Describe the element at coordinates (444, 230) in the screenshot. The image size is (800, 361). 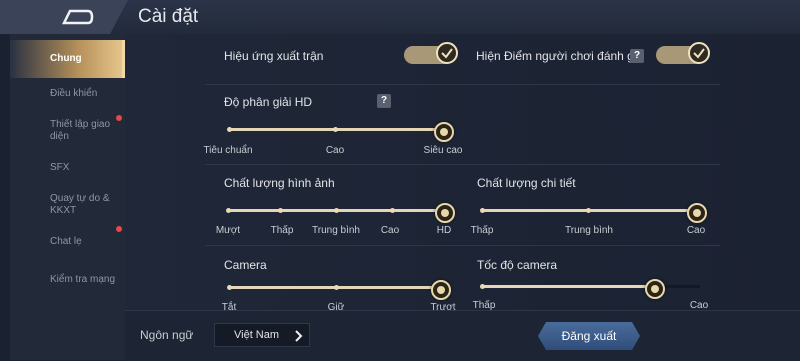
I see `tick-label: HD` at that location.